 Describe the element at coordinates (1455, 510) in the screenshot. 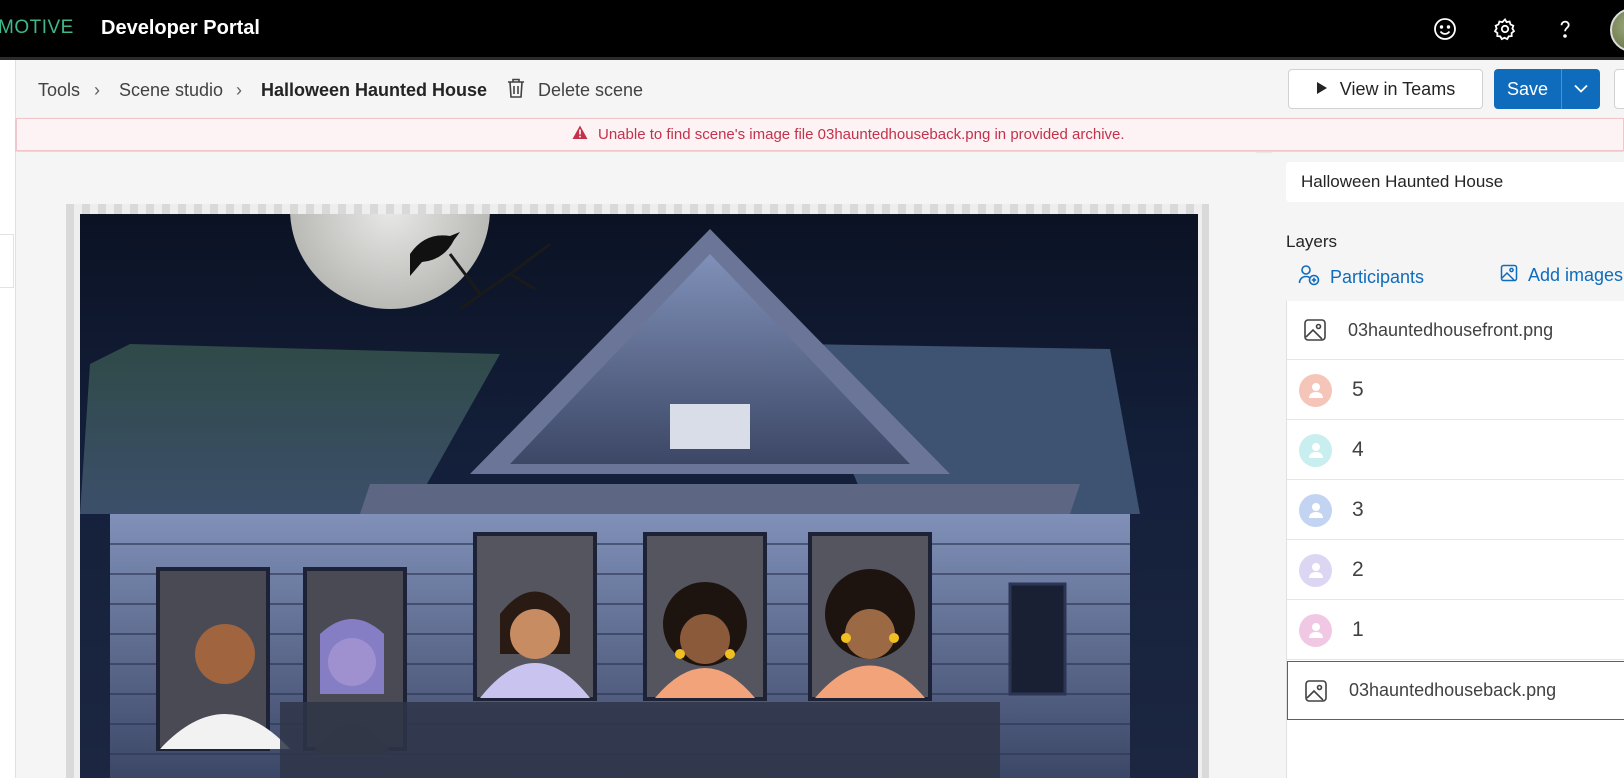

I see `layer-item-participant: 3` at that location.